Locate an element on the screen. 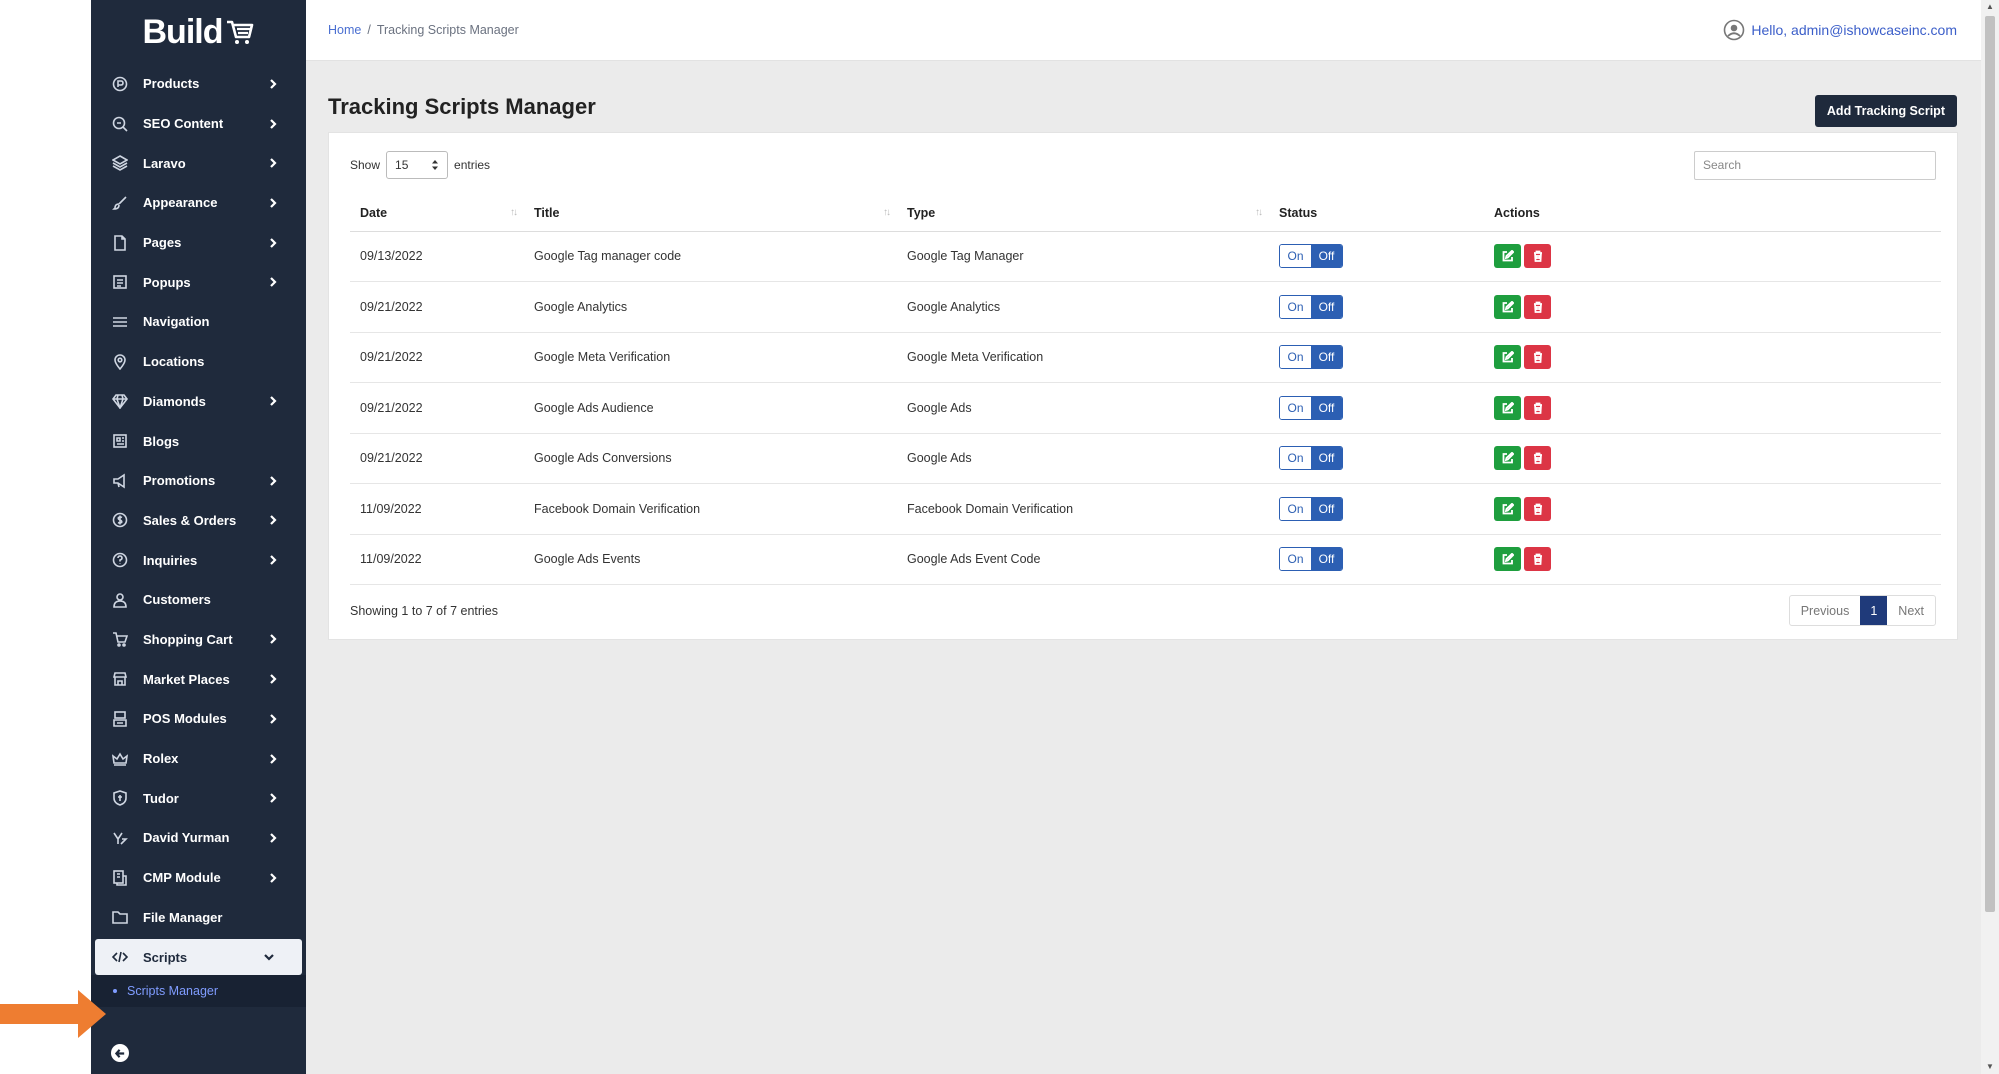 The width and height of the screenshot is (1999, 1074). column-header-status: Status is located at coordinates (1376, 213).